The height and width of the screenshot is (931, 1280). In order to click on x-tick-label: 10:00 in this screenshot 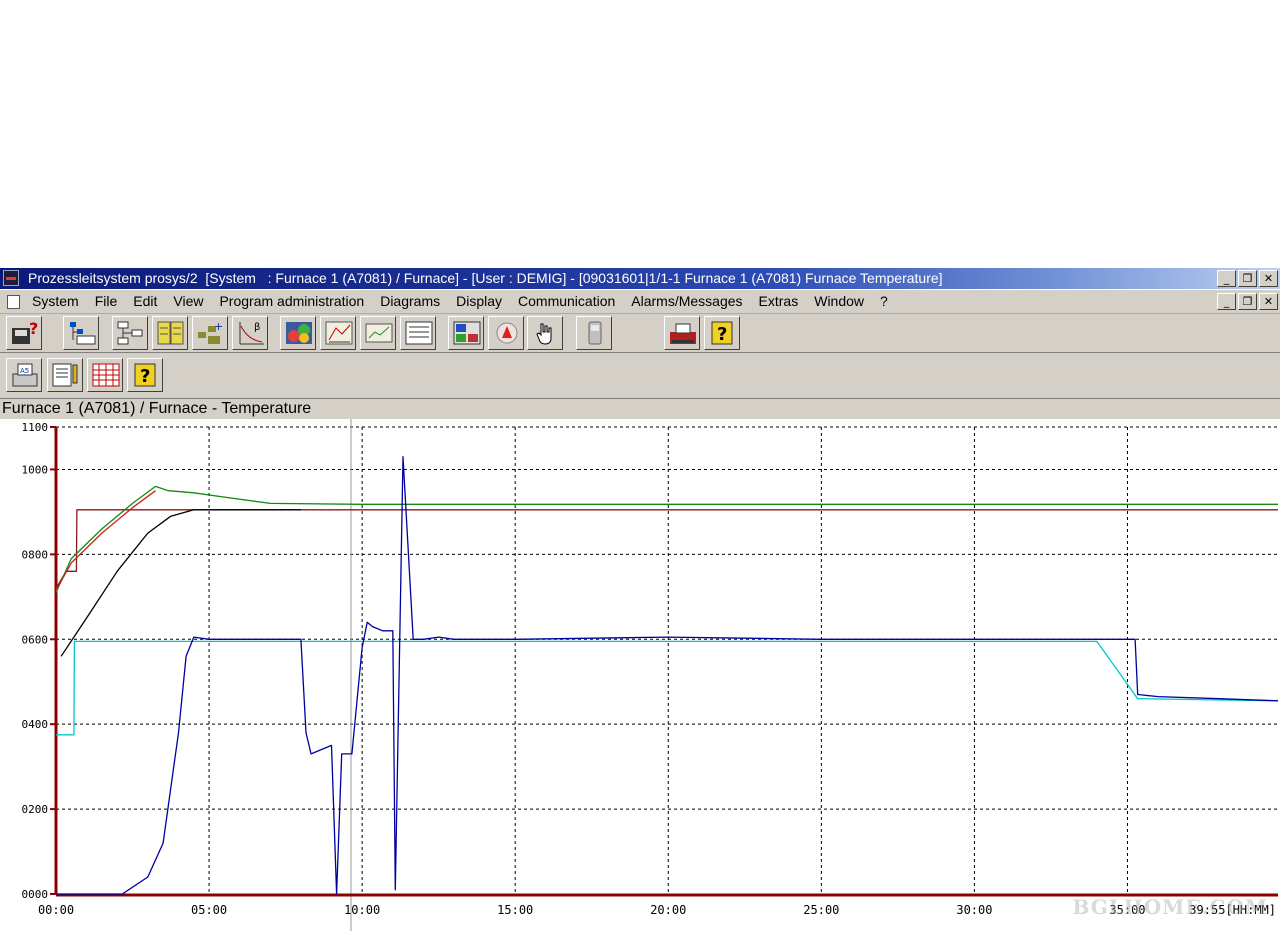, I will do `click(362, 910)`.